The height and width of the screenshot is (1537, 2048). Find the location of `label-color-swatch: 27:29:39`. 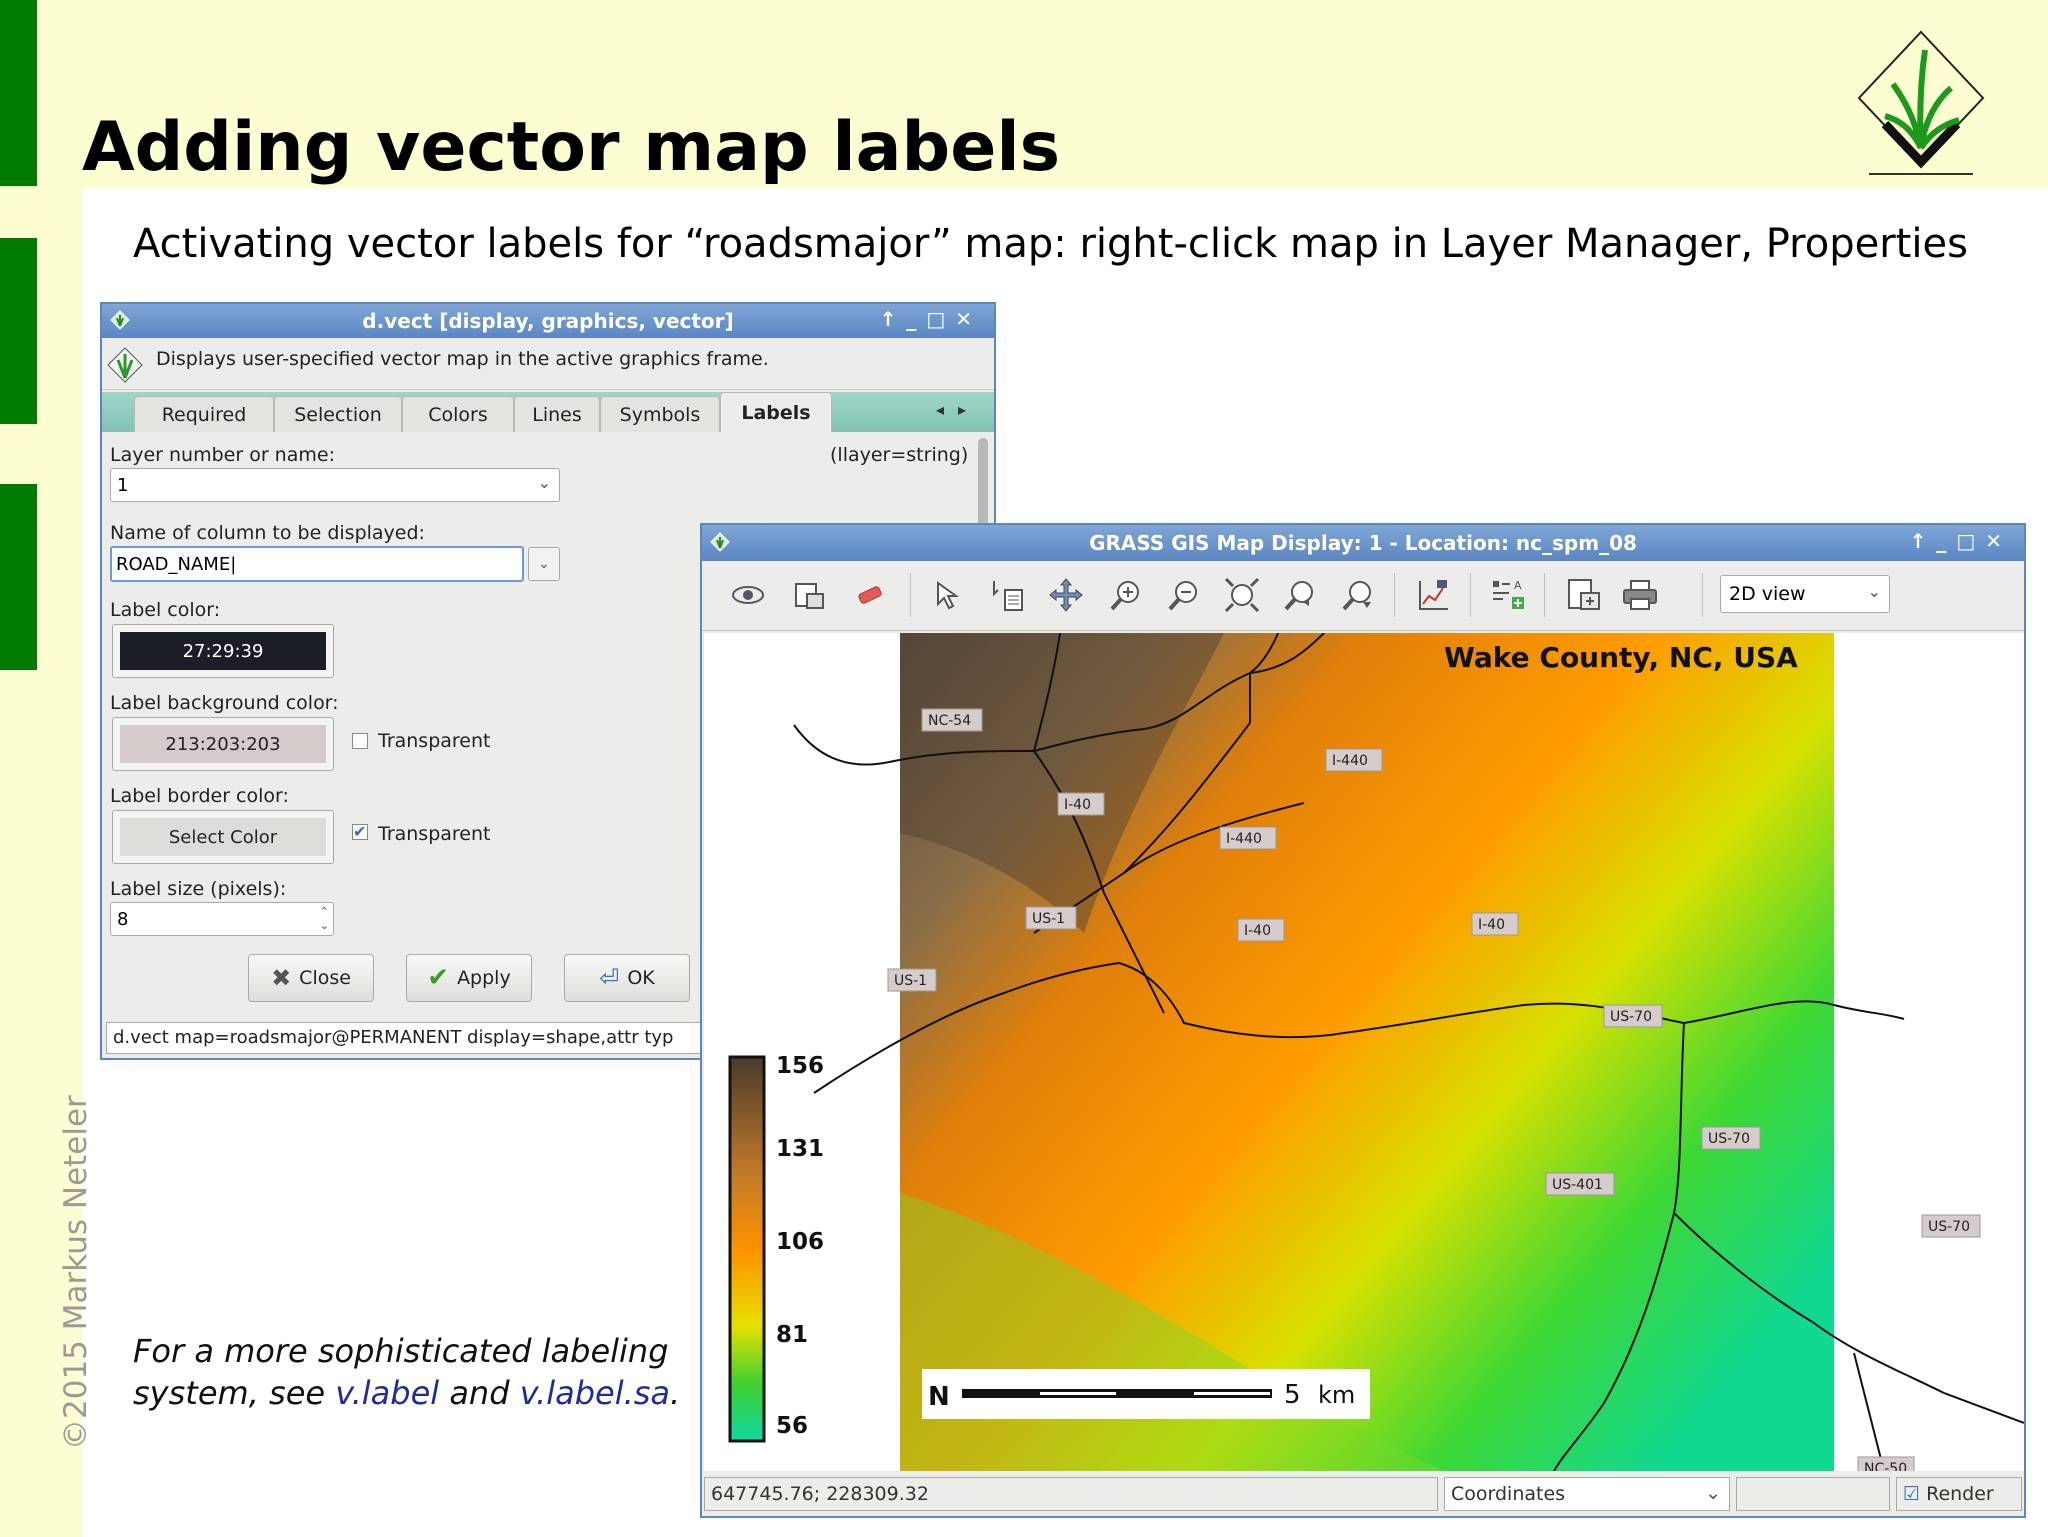

label-color-swatch: 27:29:39 is located at coordinates (223, 651).